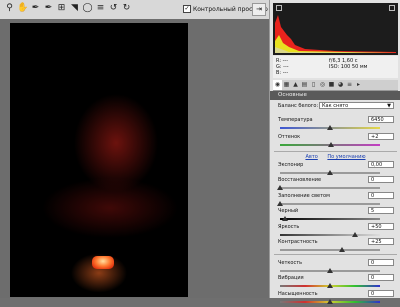  I want to click on exposure-label: Экспонир, so click(291, 165).